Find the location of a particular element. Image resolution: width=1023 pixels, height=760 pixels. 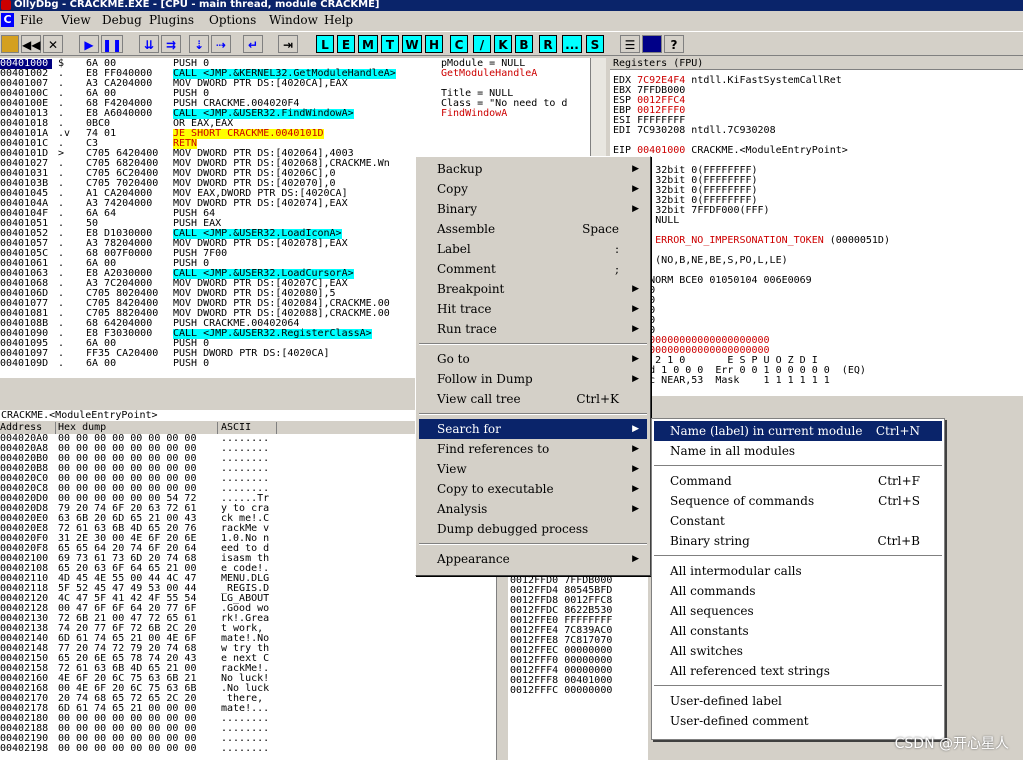

menu-separator is located at coordinates (533, 544).